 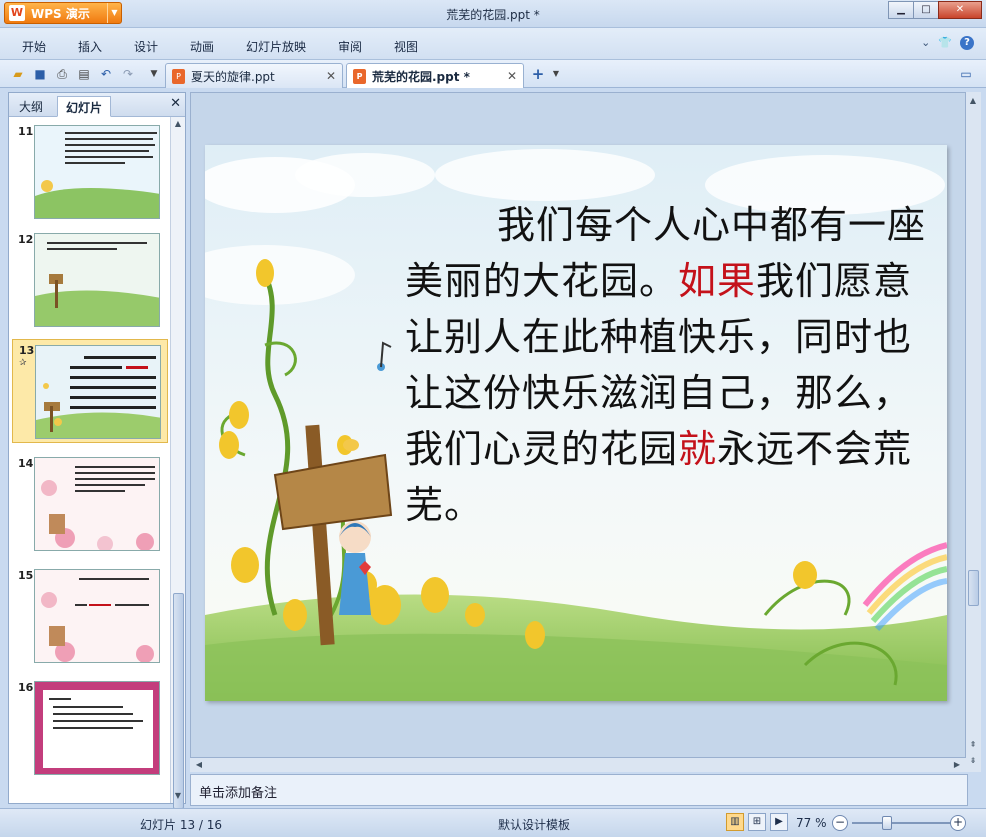 I want to click on notes-placeholder: 单击添加备注, so click(x=238, y=793).